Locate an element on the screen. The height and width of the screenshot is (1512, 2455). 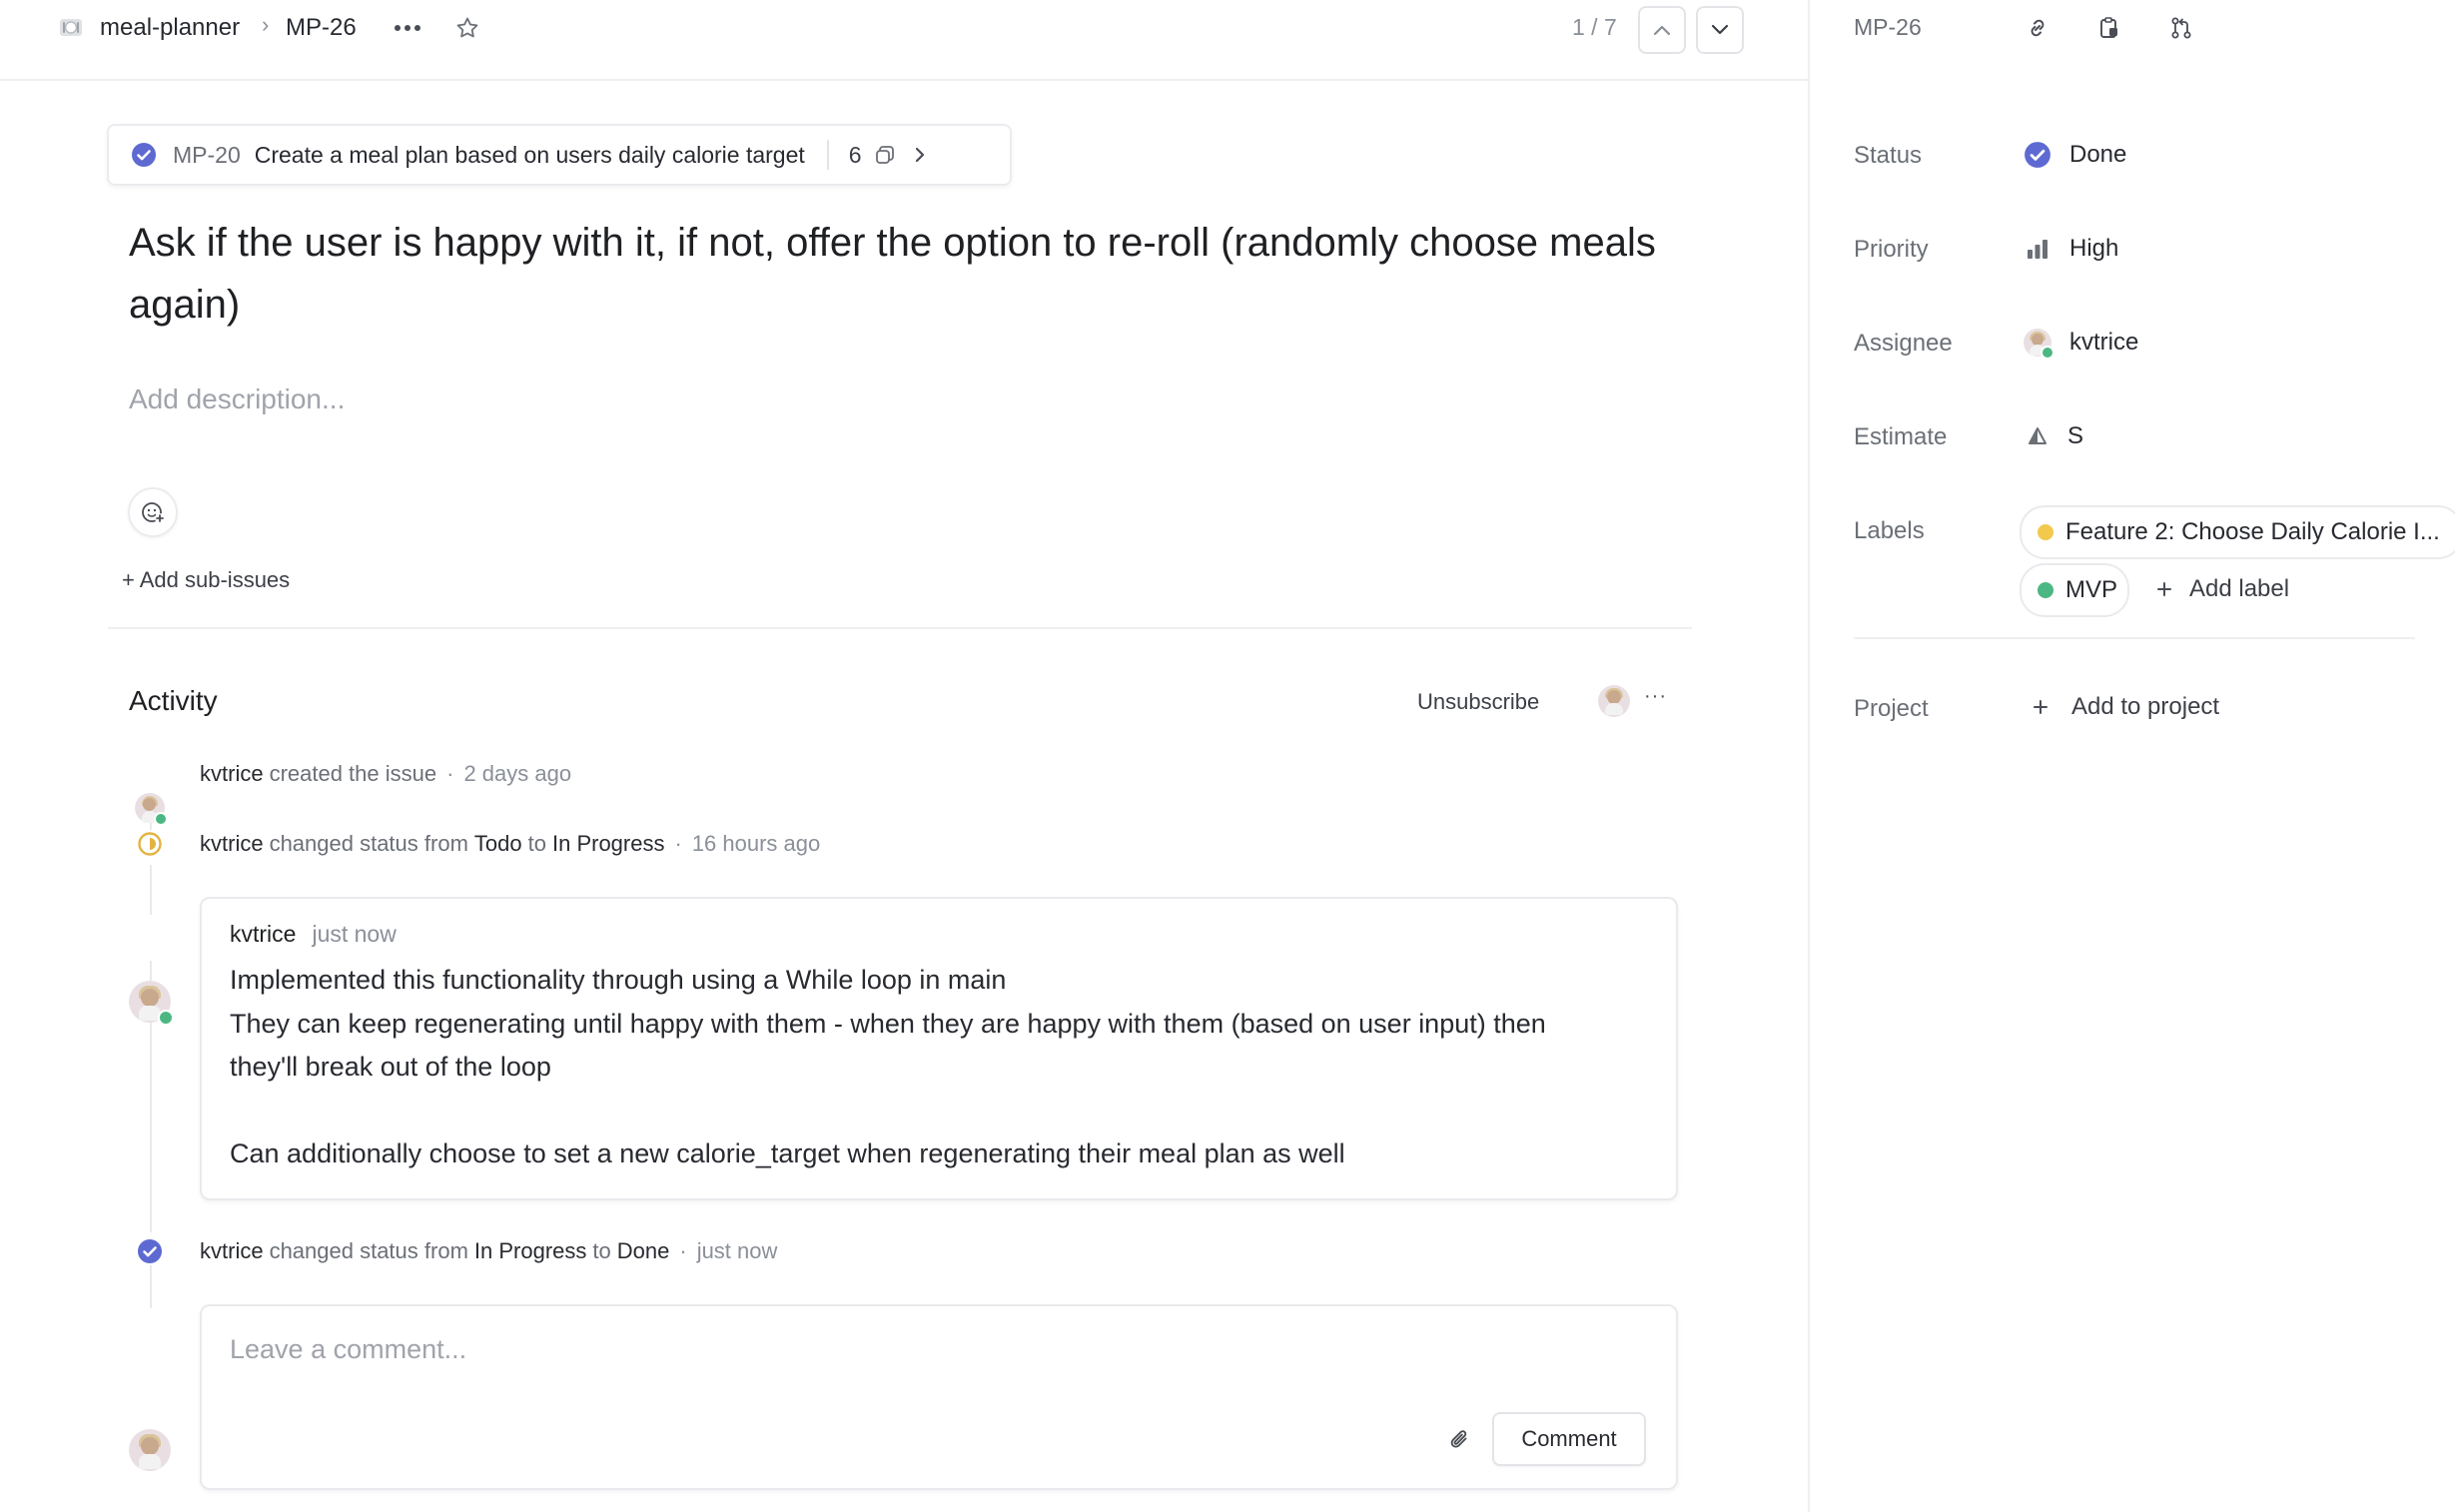
assignee-label: Assignee is located at coordinates (1903, 343).